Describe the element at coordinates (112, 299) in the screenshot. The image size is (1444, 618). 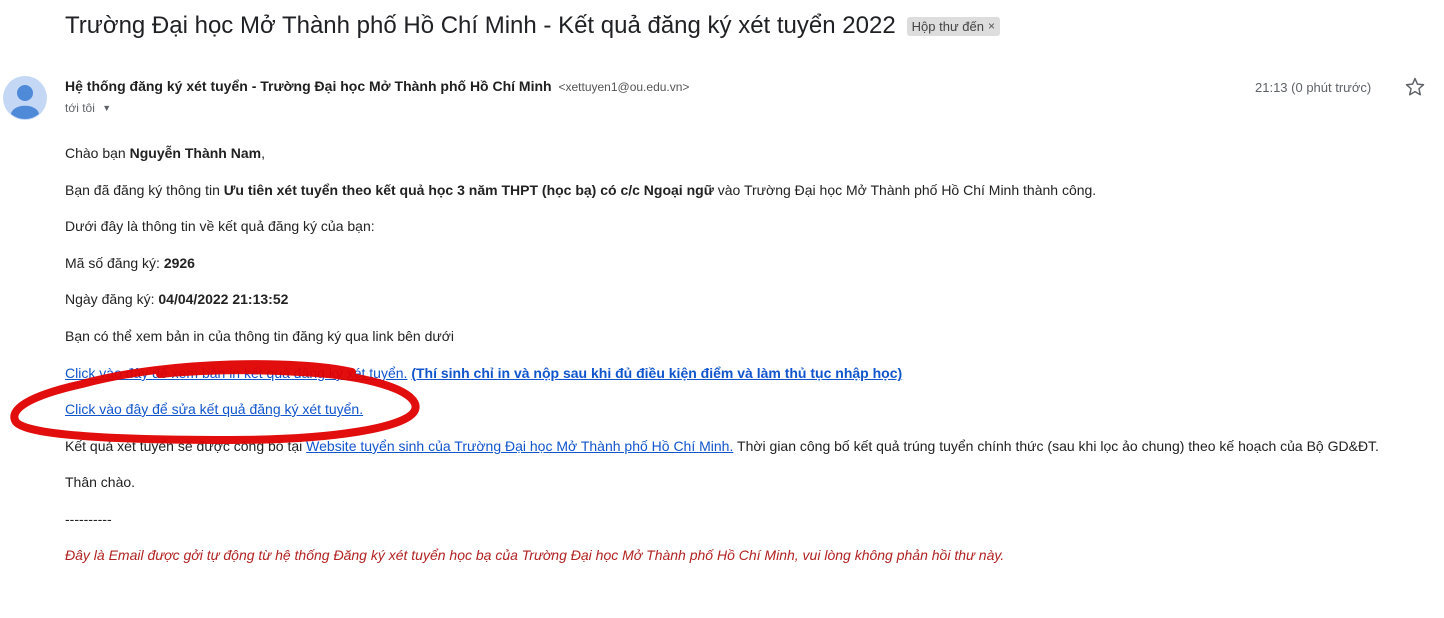
I see `registration-date-label: Ngày đăng ký:` at that location.